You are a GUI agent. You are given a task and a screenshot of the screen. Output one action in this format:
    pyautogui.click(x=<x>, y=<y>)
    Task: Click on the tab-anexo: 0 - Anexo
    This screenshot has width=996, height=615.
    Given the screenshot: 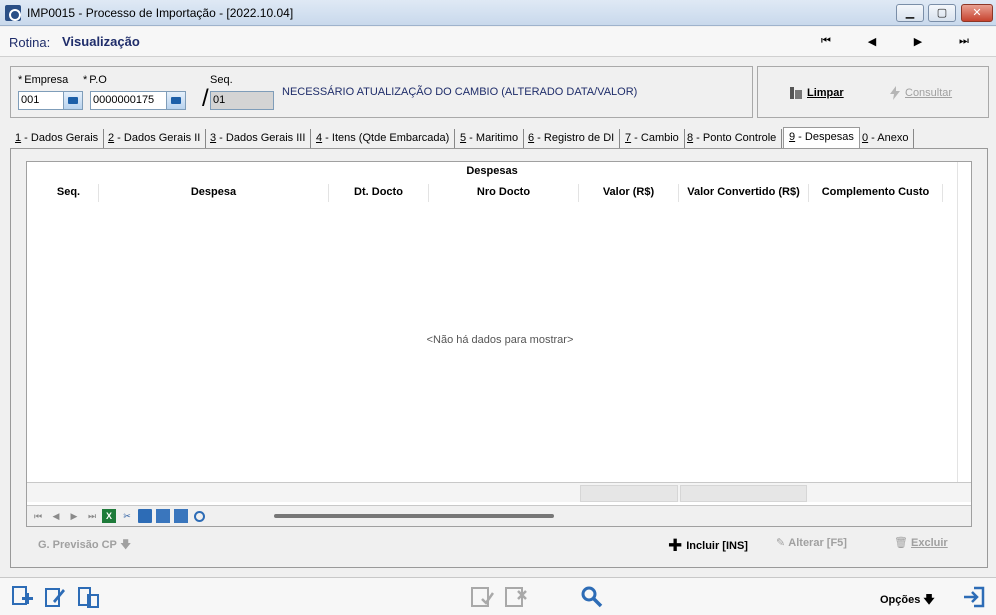 What is the action you would take?
    pyautogui.click(x=886, y=139)
    